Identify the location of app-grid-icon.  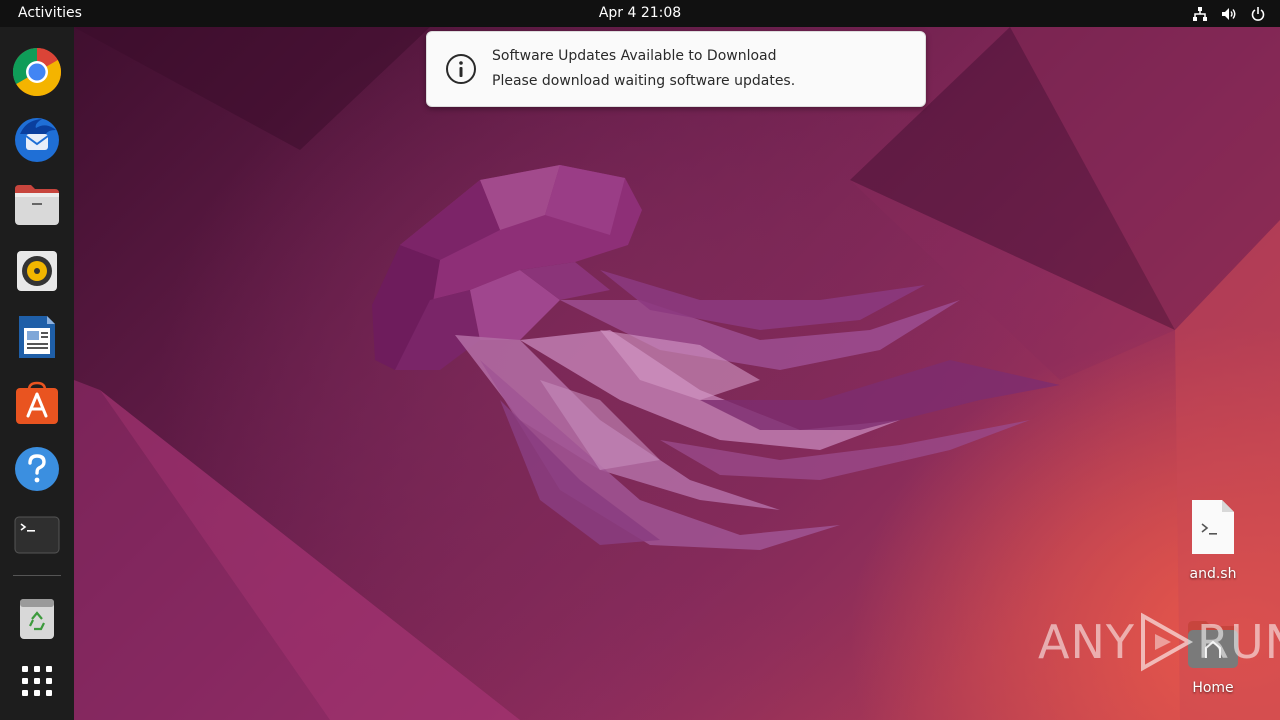
(37, 681).